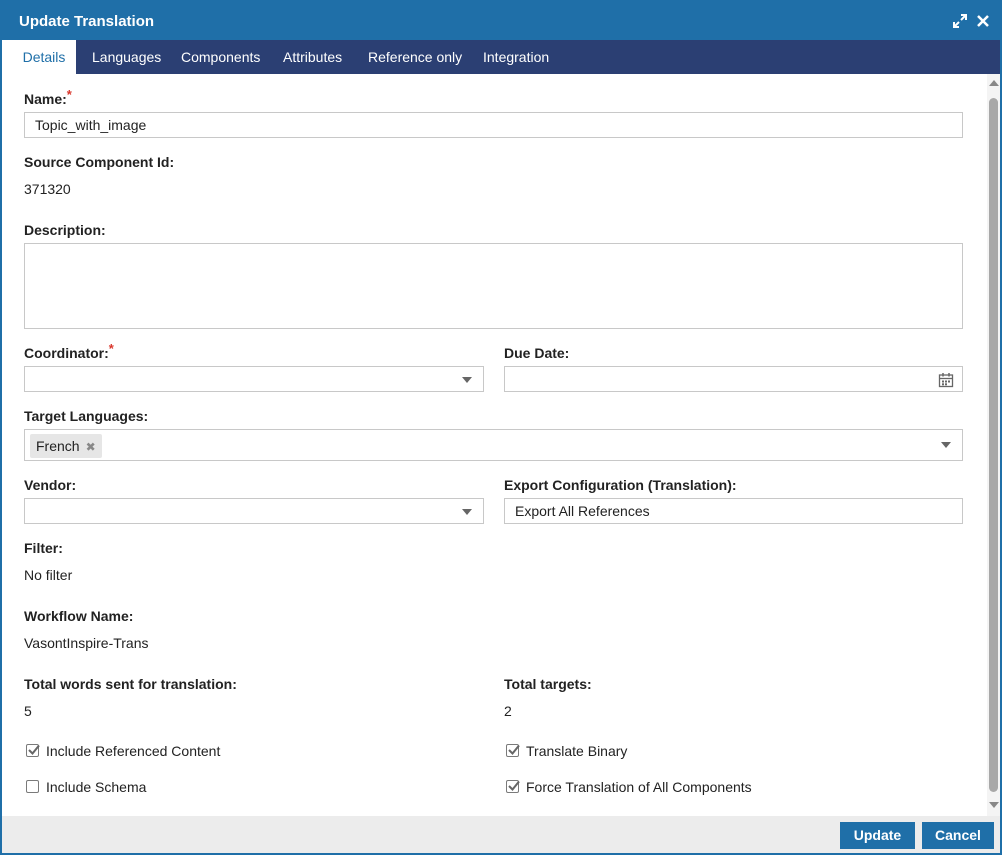 The image size is (1002, 855). I want to click on due-date-label: Due Date:, so click(537, 353).